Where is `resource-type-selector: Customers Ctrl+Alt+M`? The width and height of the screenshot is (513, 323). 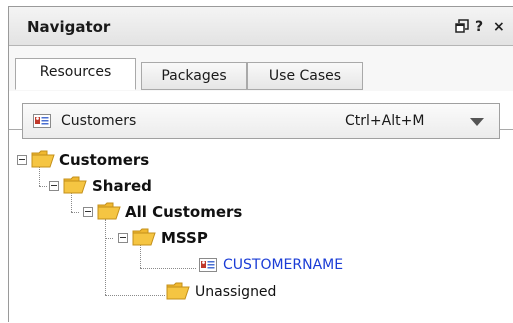
resource-type-selector: Customers Ctrl+Alt+M is located at coordinates (261, 121).